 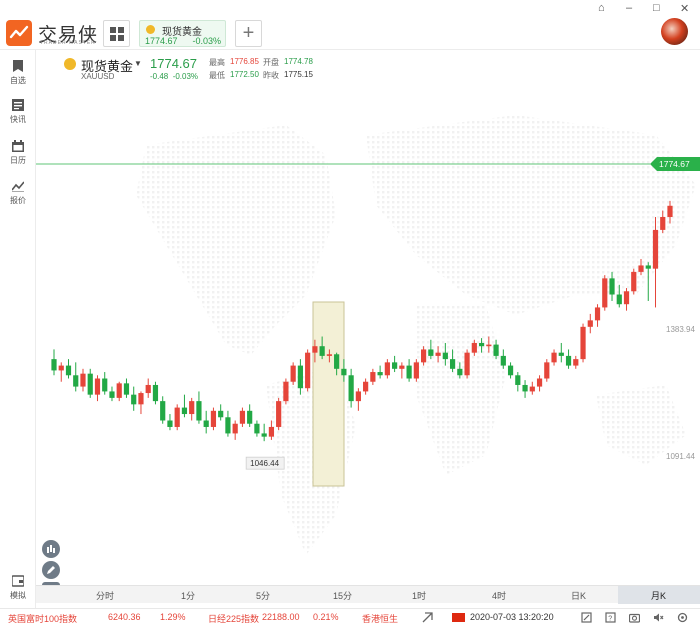 I want to click on close-button: ✕, so click(x=684, y=8).